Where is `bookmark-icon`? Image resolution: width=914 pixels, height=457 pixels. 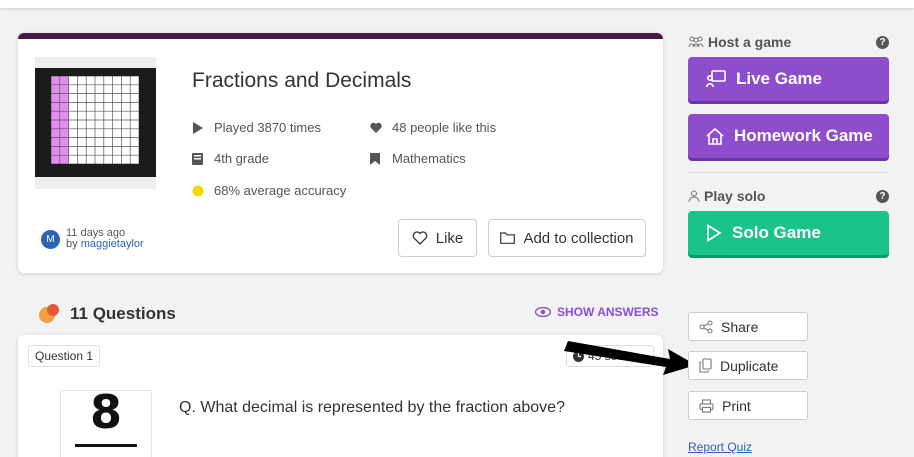
bookmark-icon is located at coordinates (376, 158).